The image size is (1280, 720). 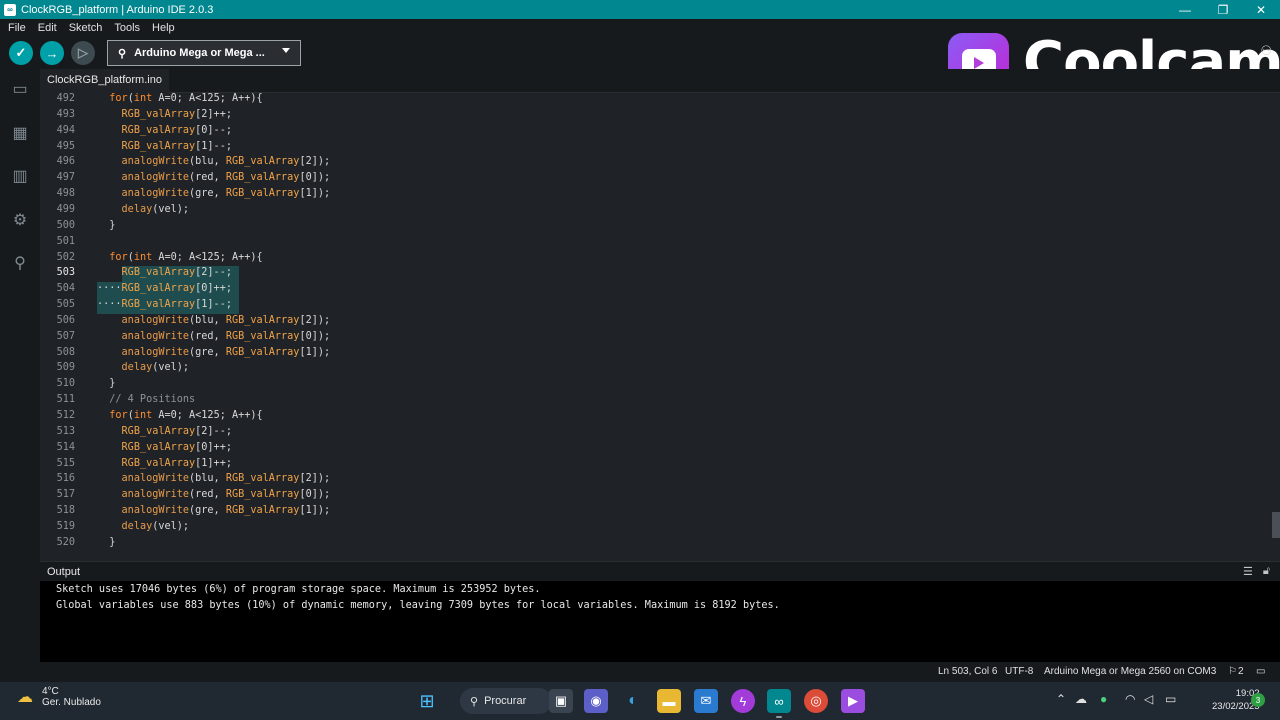 What do you see at coordinates (853, 701) in the screenshot?
I see `coolcam-taskbar-icon: ▶` at bounding box center [853, 701].